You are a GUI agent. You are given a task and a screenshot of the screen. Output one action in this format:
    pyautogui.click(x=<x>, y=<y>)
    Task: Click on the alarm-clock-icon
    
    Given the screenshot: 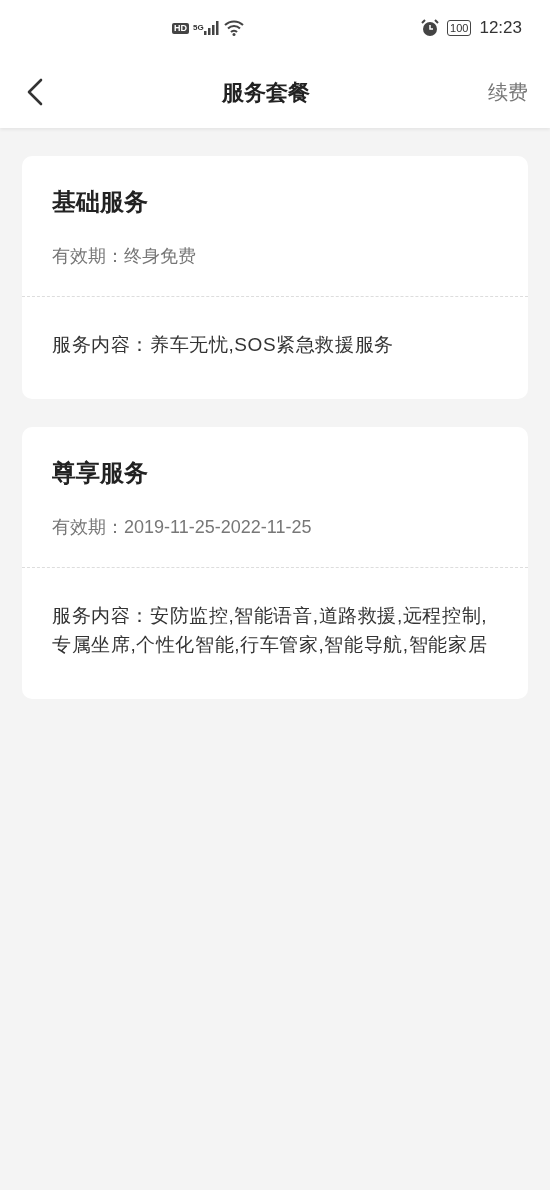 What is the action you would take?
    pyautogui.click(x=430, y=28)
    